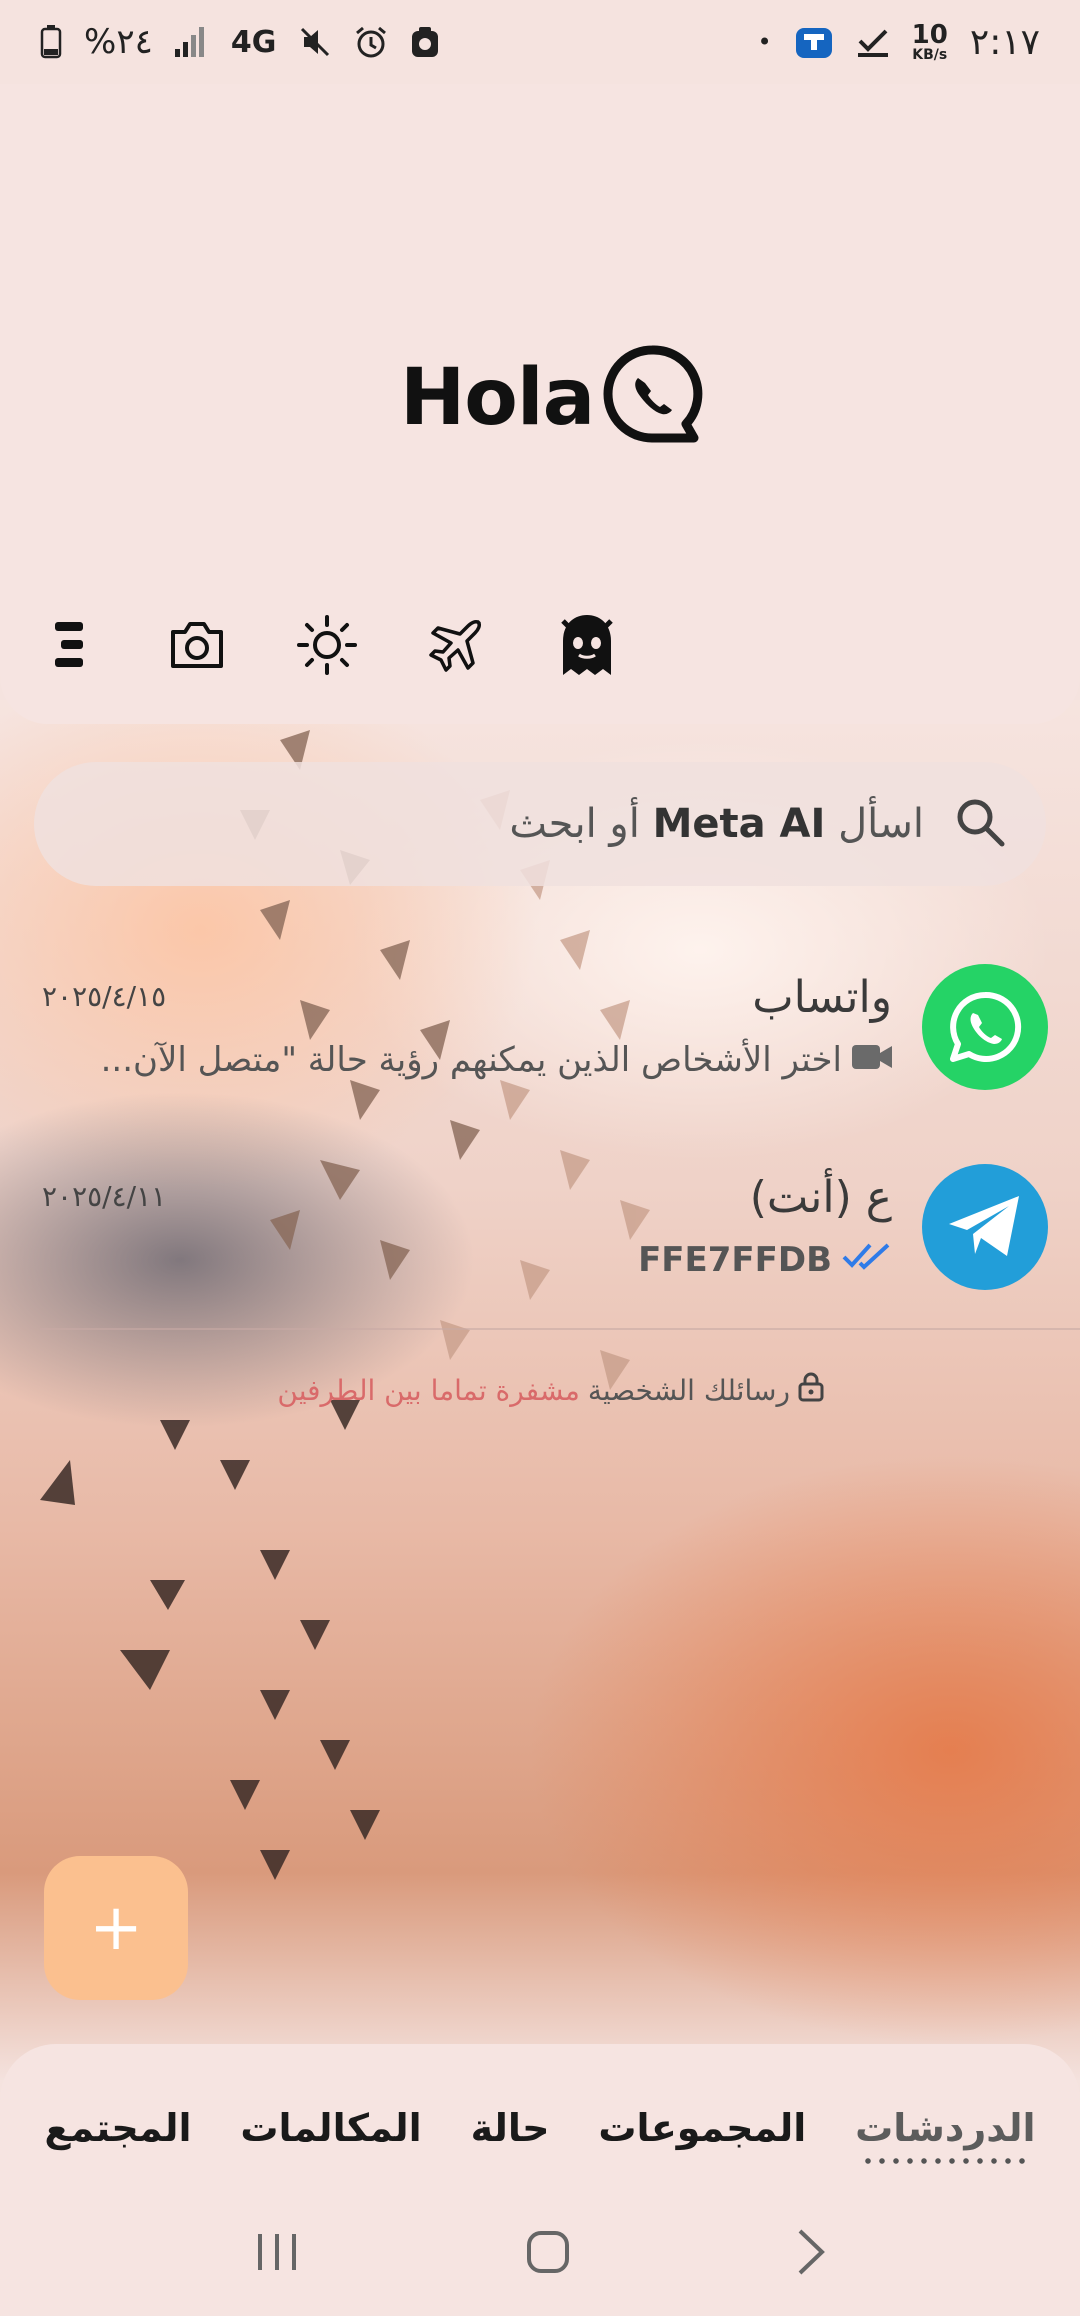 This screenshot has width=1080, height=2316. I want to click on header-toolbar, so click(327, 645).